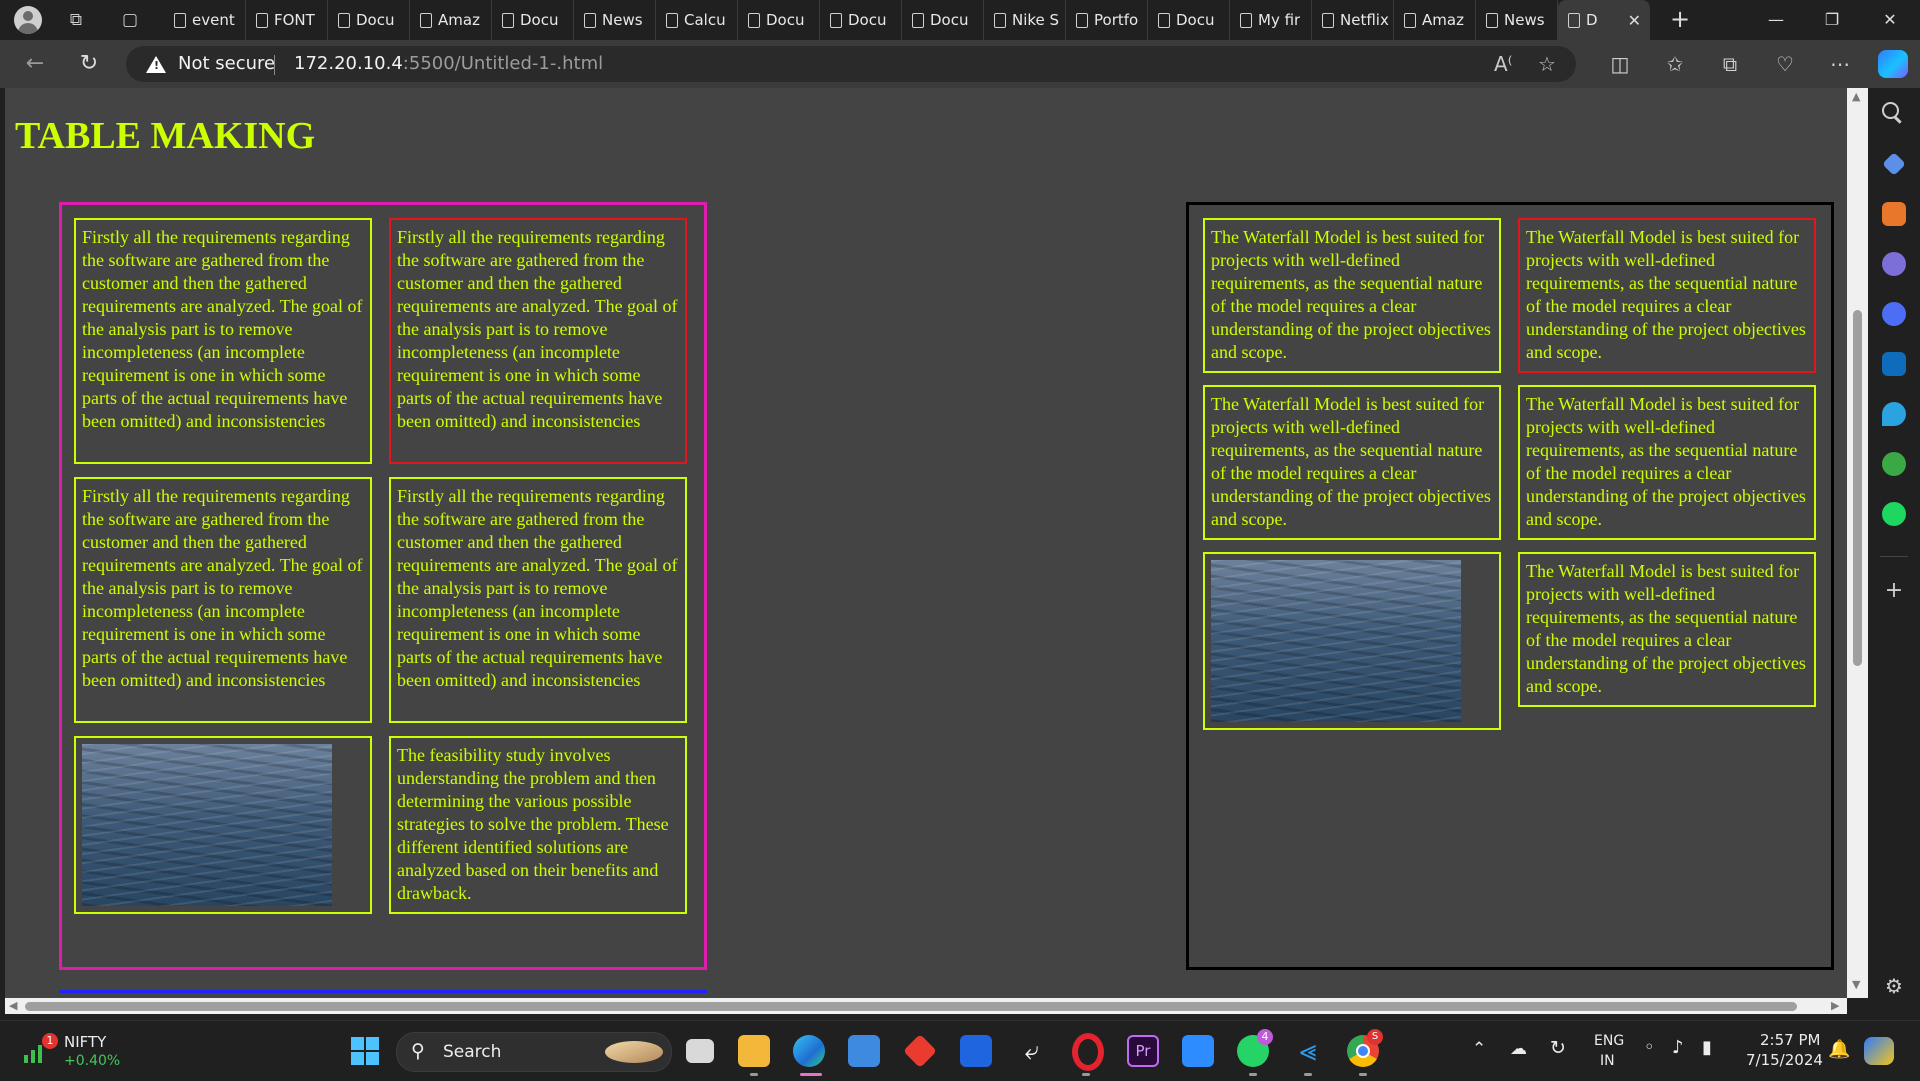 Image resolution: width=1920 pixels, height=1081 pixels. Describe the element at coordinates (1479, 1049) in the screenshot. I see `show-hidden-icons-chevron: ⌃` at that location.